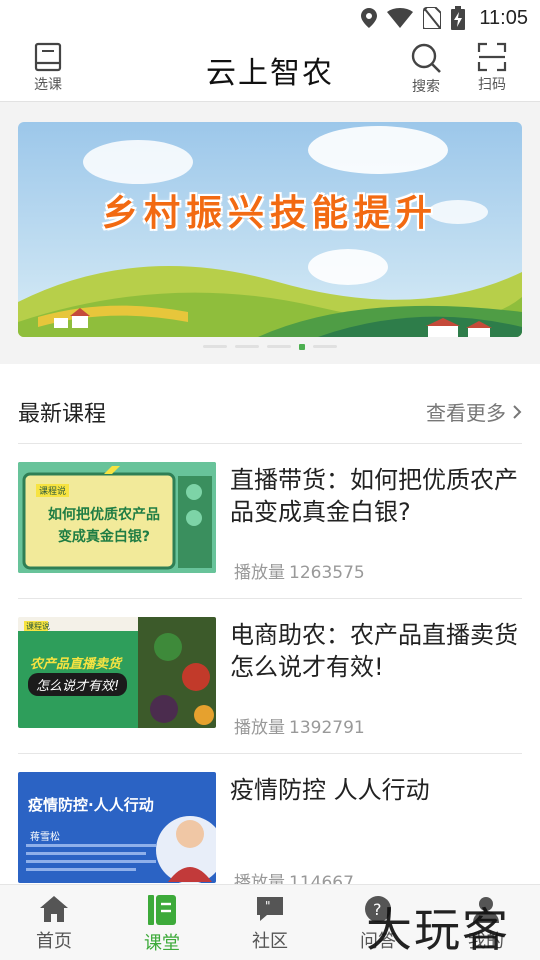 Image resolution: width=540 pixels, height=960 pixels. Describe the element at coordinates (302, 347) in the screenshot. I see `carousel-dot-active` at that location.